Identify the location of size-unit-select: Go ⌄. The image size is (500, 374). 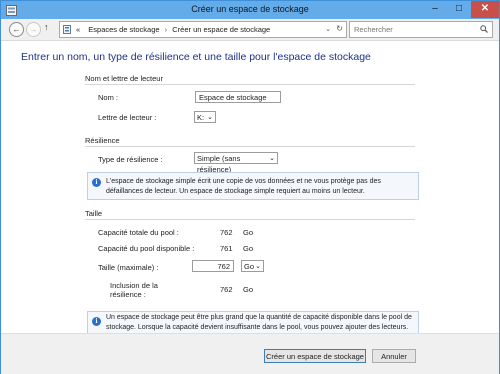
(252, 266).